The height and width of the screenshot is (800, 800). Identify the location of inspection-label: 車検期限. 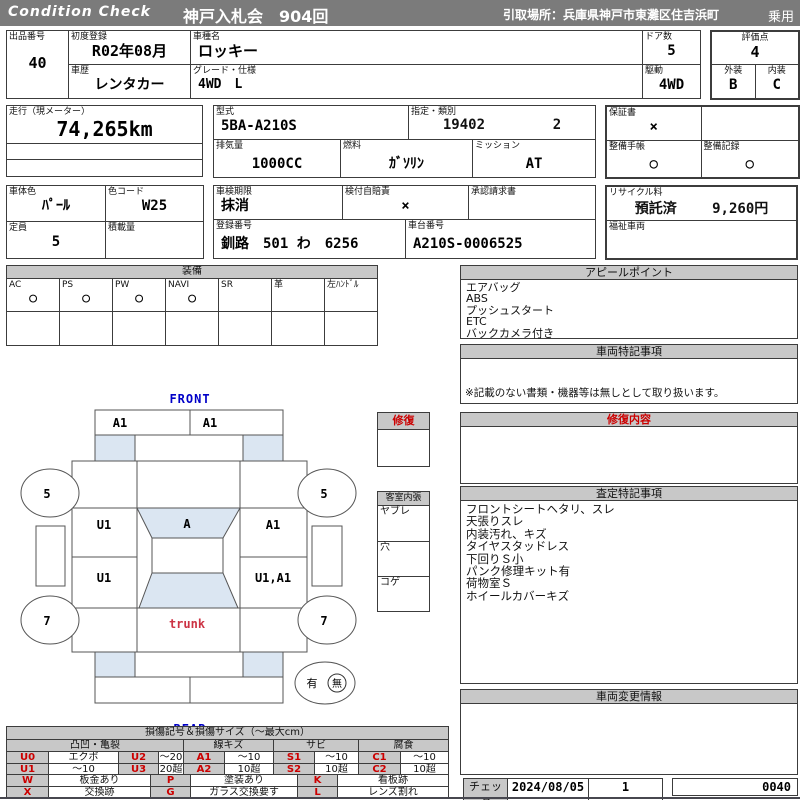
(234, 192).